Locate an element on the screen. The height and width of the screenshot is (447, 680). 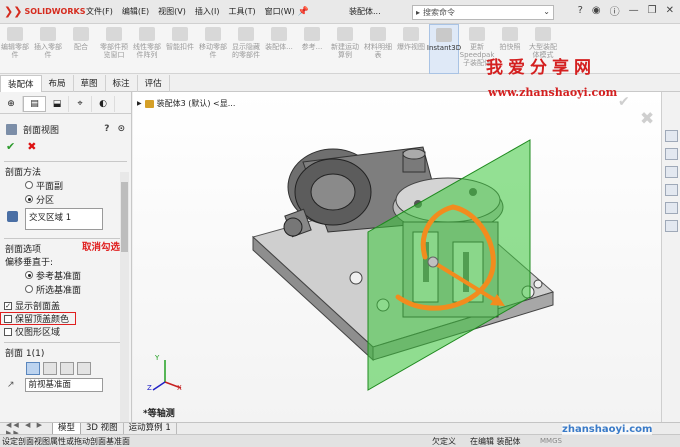
tab-evaluate: 评估 is located at coordinates (154, 83).